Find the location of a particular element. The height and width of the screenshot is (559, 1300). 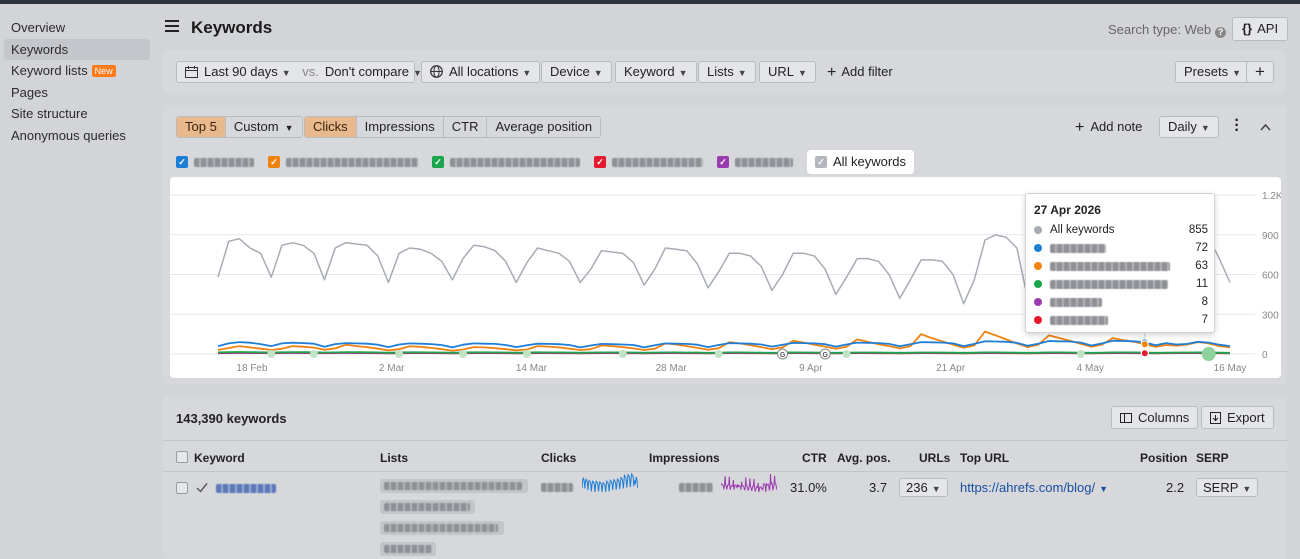

date-range-button: Last 90 days ▼ vs. Don't compare ▼ is located at coordinates (299, 72).